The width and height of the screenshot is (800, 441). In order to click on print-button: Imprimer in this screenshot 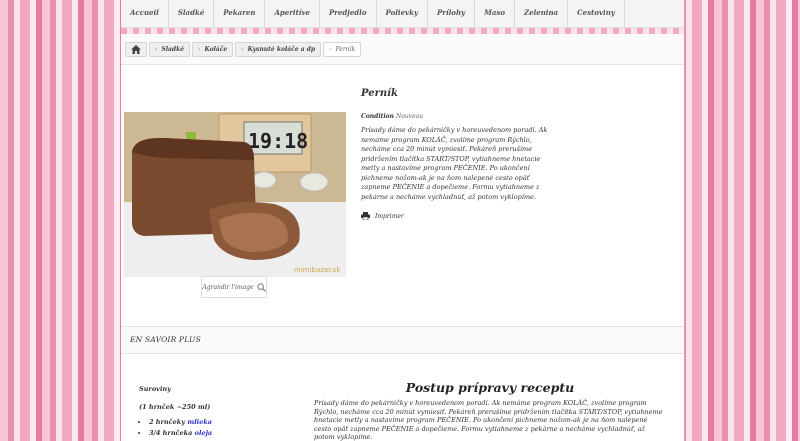, I will do `click(456, 216)`.